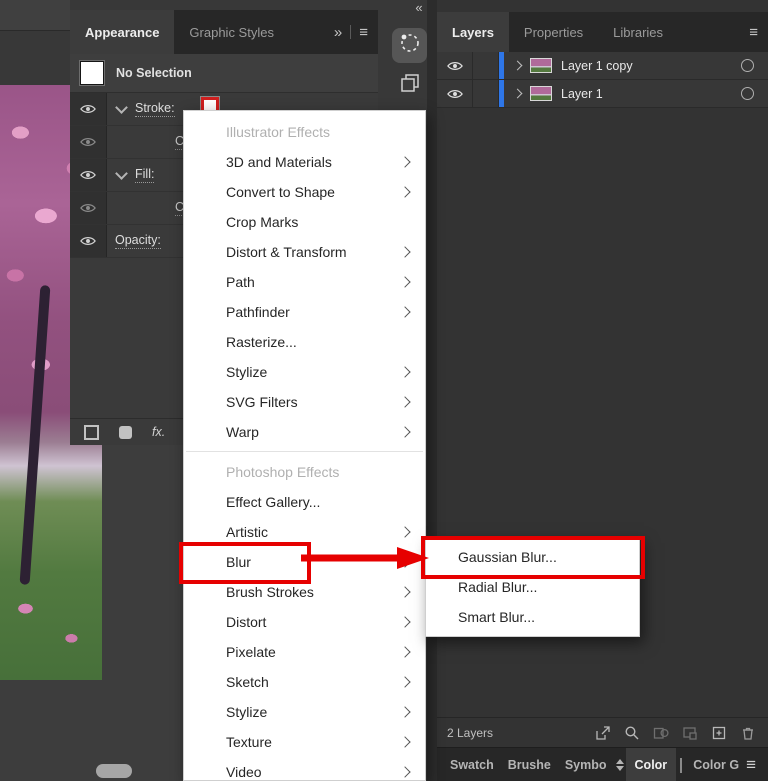 The height and width of the screenshot is (781, 768). I want to click on layers-list: Layer 1 copy Layer 1, so click(602, 80).